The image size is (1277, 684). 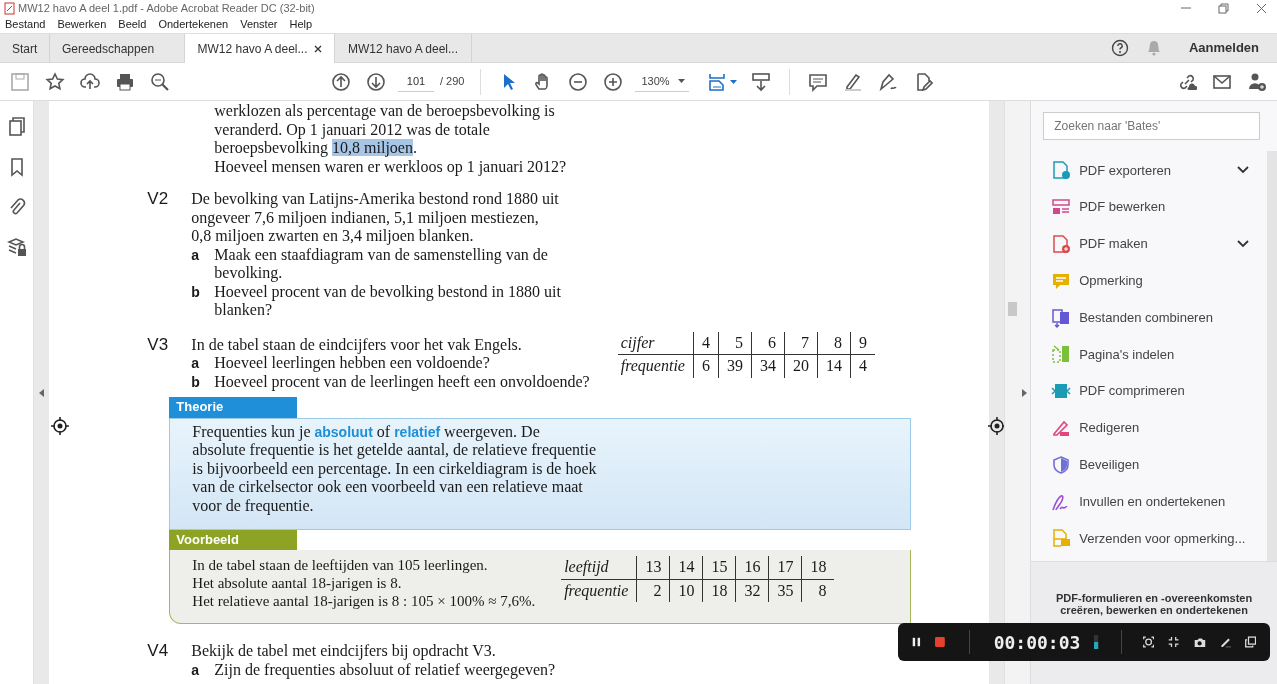 What do you see at coordinates (853, 81) in the screenshot?
I see `highlighter-icon` at bounding box center [853, 81].